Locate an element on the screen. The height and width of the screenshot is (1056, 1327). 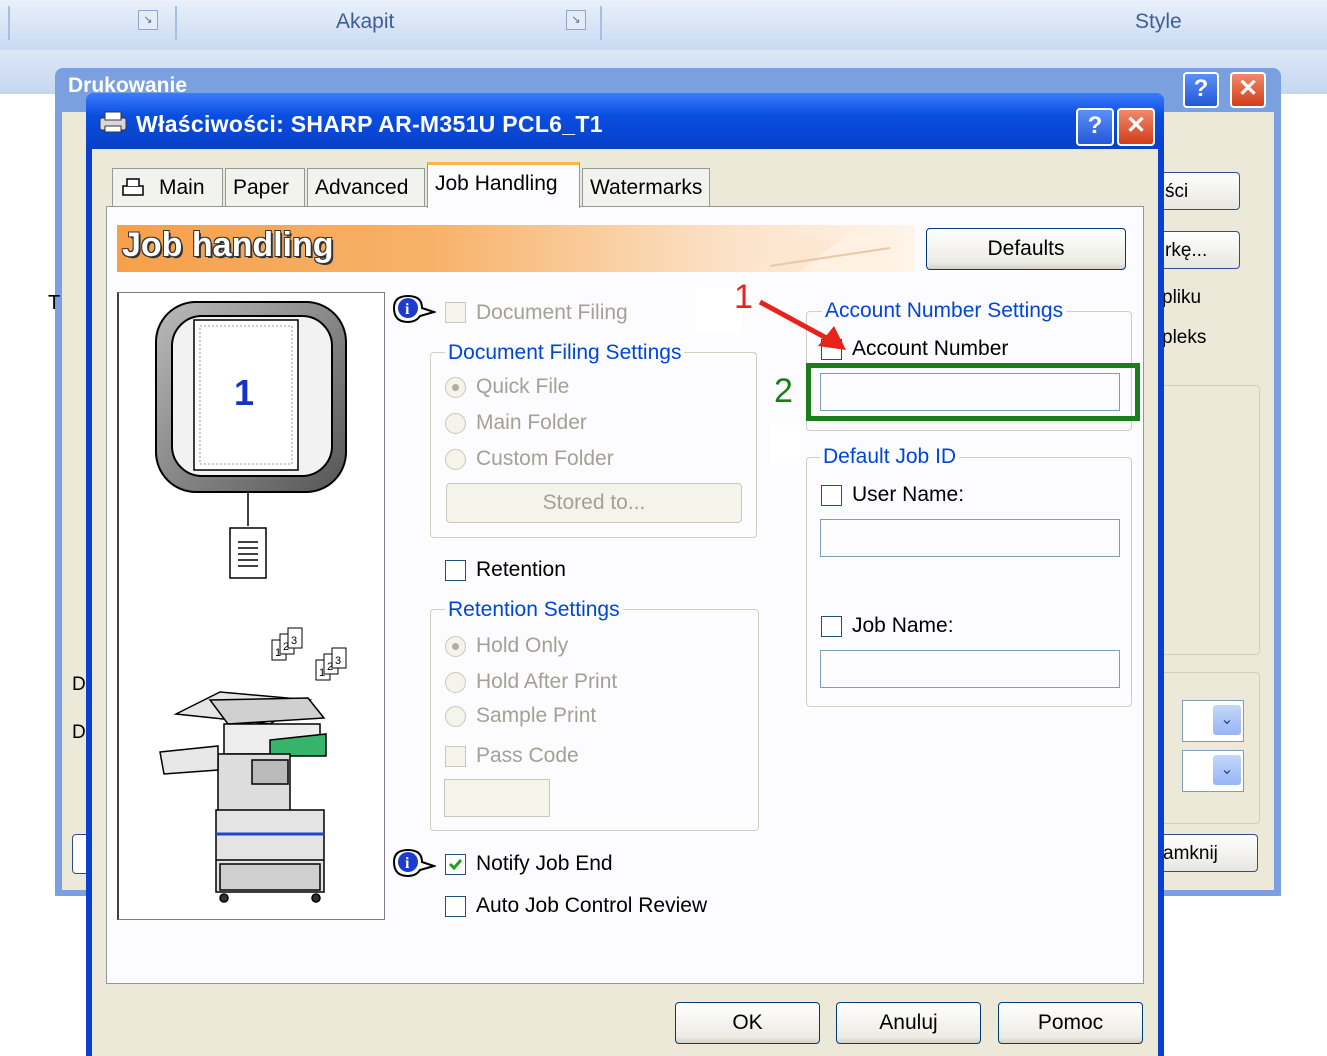
banner-graphic is located at coordinates (827, 252).